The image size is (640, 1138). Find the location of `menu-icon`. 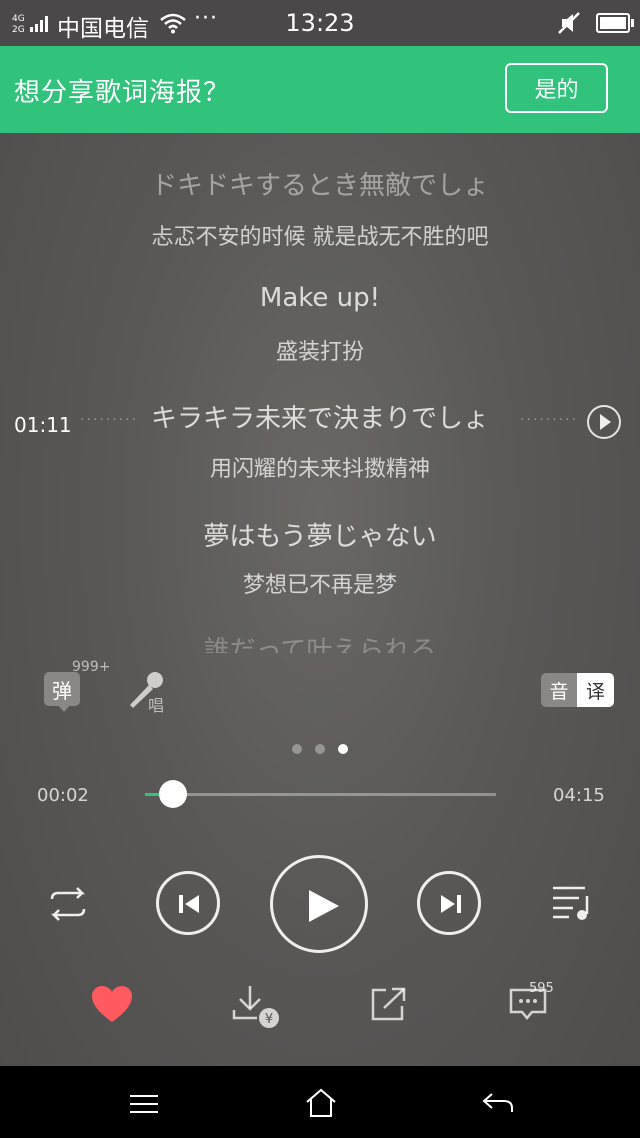

menu-icon is located at coordinates (144, 1104).